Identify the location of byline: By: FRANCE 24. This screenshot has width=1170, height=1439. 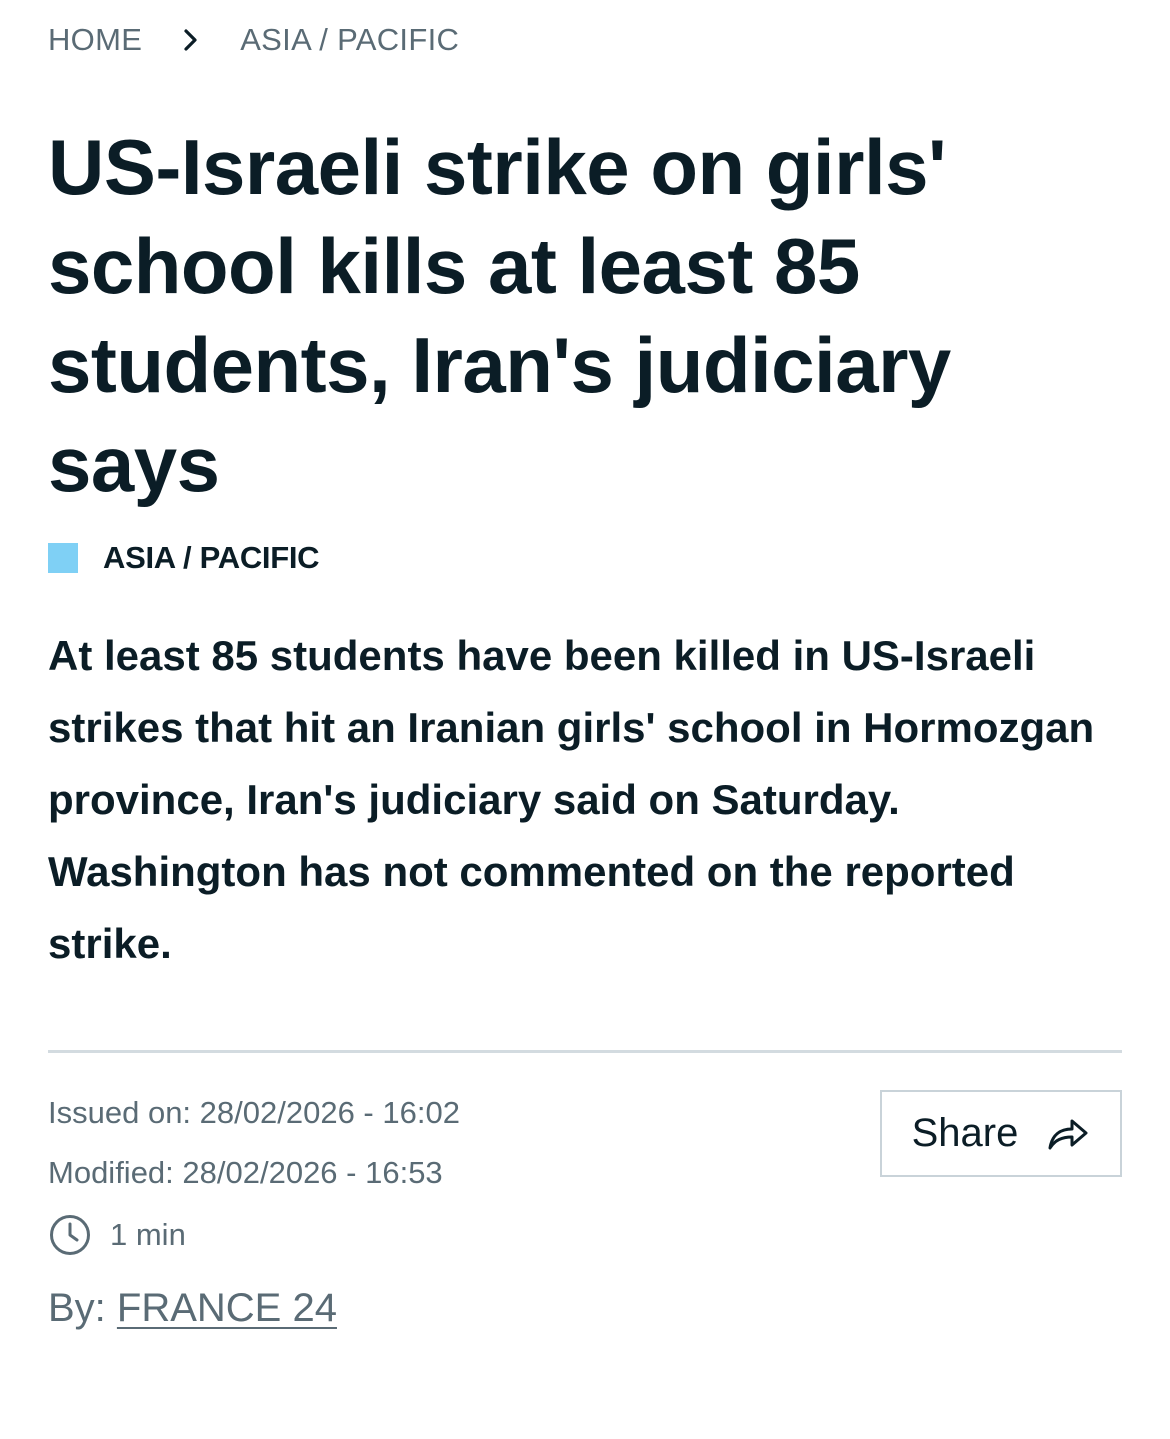
(192, 1308).